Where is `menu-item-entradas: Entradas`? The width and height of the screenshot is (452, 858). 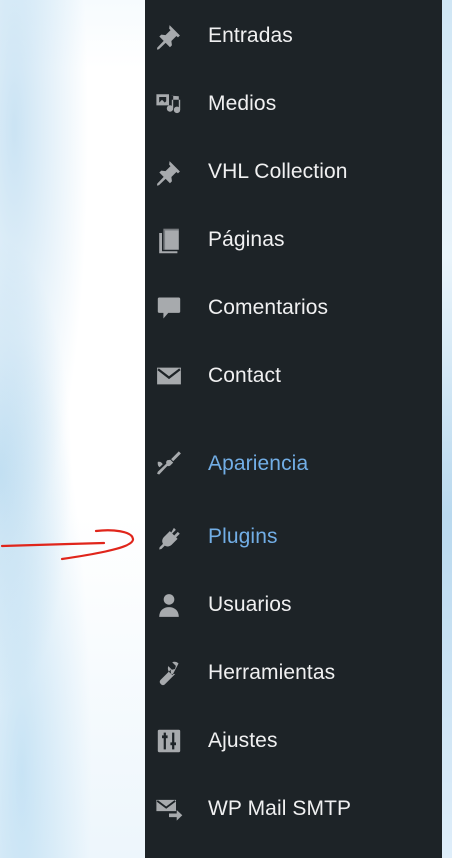
menu-item-entradas: Entradas is located at coordinates (293, 36).